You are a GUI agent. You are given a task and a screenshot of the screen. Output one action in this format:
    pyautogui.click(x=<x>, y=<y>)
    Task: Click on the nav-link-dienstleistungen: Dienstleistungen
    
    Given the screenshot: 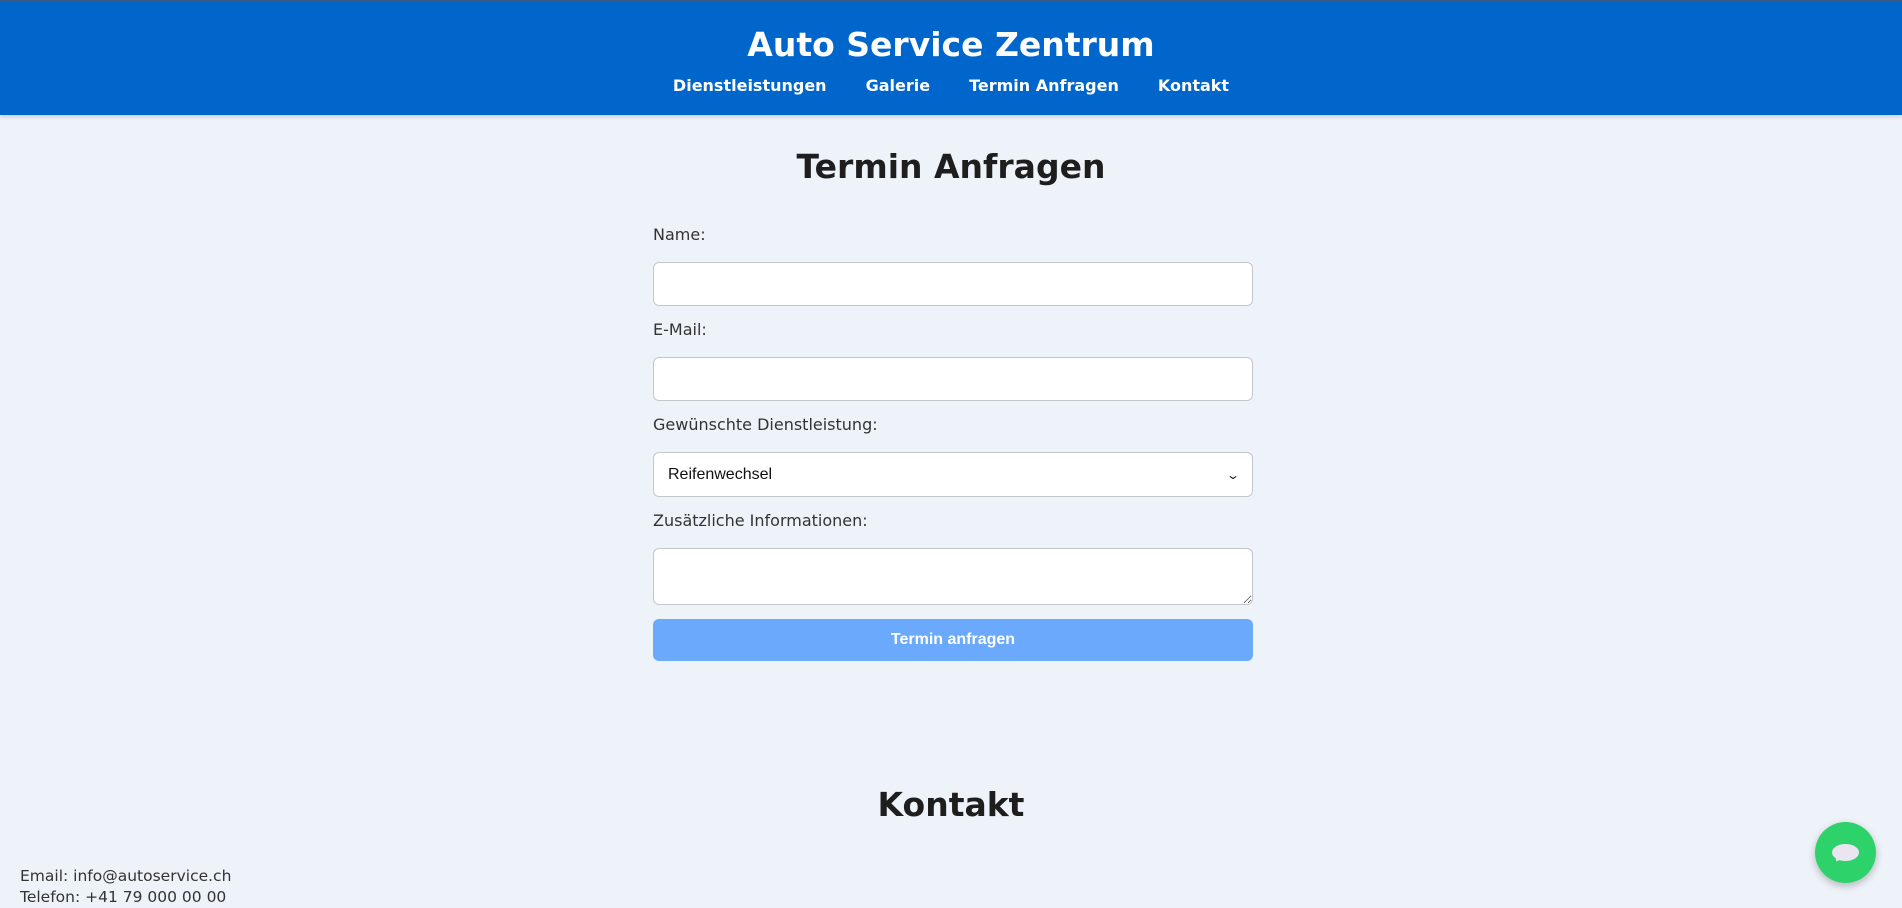 What is the action you would take?
    pyautogui.click(x=750, y=86)
    